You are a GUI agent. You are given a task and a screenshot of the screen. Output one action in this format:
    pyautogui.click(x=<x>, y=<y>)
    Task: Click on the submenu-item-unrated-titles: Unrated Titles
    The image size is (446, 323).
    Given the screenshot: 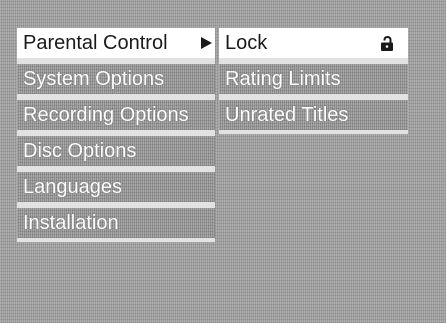 What is the action you would take?
    pyautogui.click(x=313, y=117)
    